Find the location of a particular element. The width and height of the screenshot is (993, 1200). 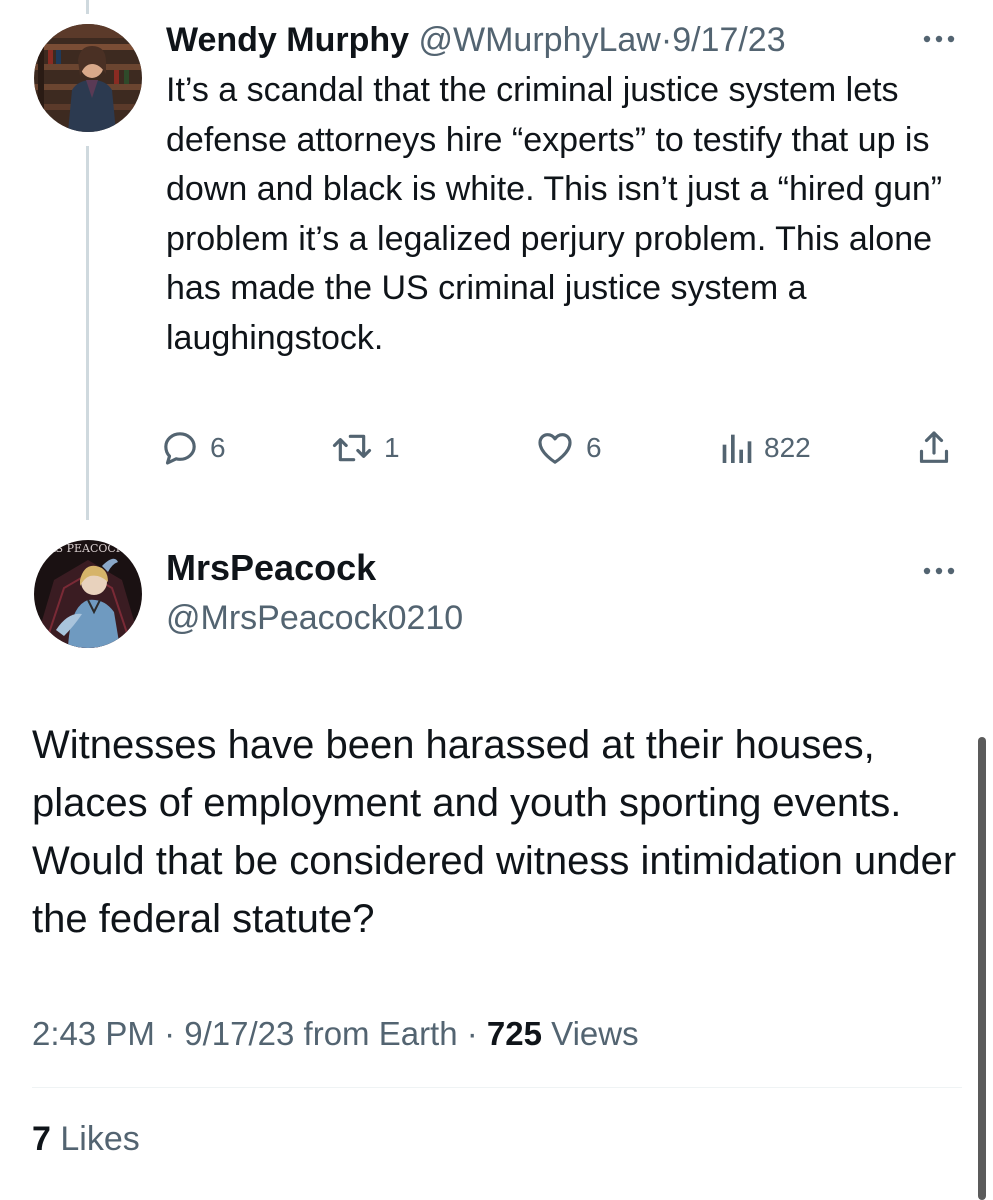

thread-line is located at coordinates (87, 333).